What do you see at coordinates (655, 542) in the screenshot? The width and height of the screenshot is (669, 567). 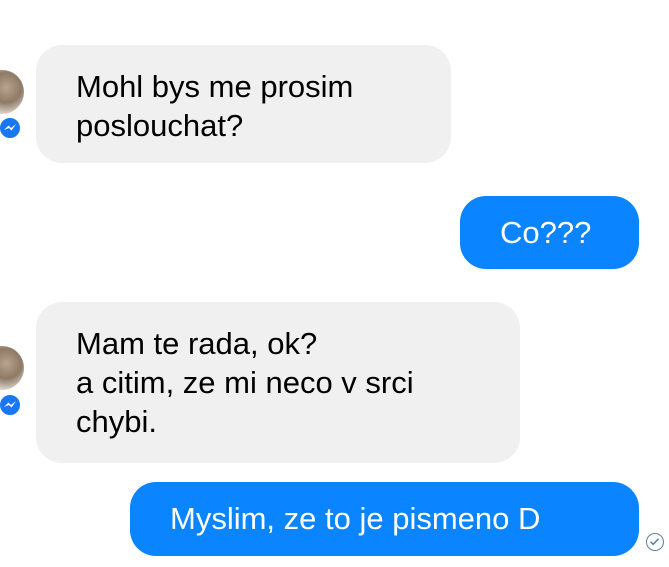 I see `check-circle-icon` at bounding box center [655, 542].